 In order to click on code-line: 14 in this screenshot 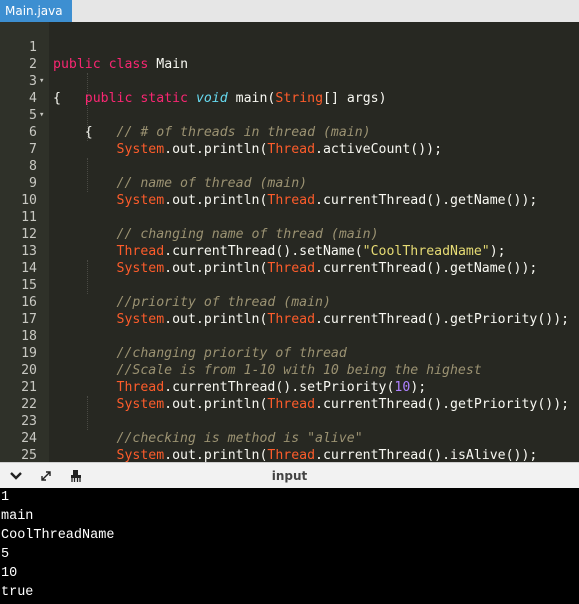, I will do `click(289, 259)`.